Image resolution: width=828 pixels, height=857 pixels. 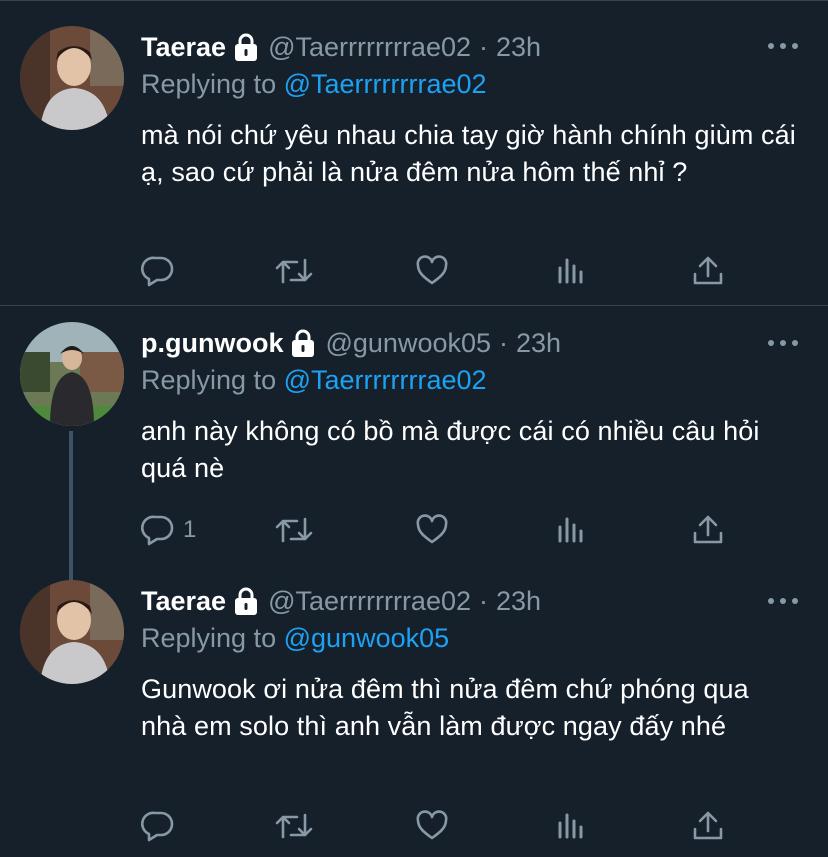 What do you see at coordinates (190, 529) in the screenshot?
I see `reply-count: 1` at bounding box center [190, 529].